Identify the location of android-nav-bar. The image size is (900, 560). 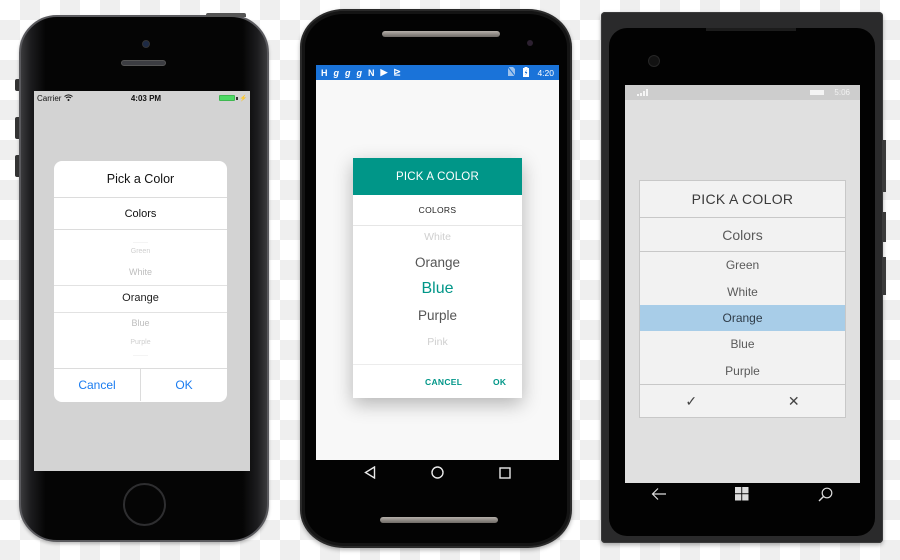
(437, 475).